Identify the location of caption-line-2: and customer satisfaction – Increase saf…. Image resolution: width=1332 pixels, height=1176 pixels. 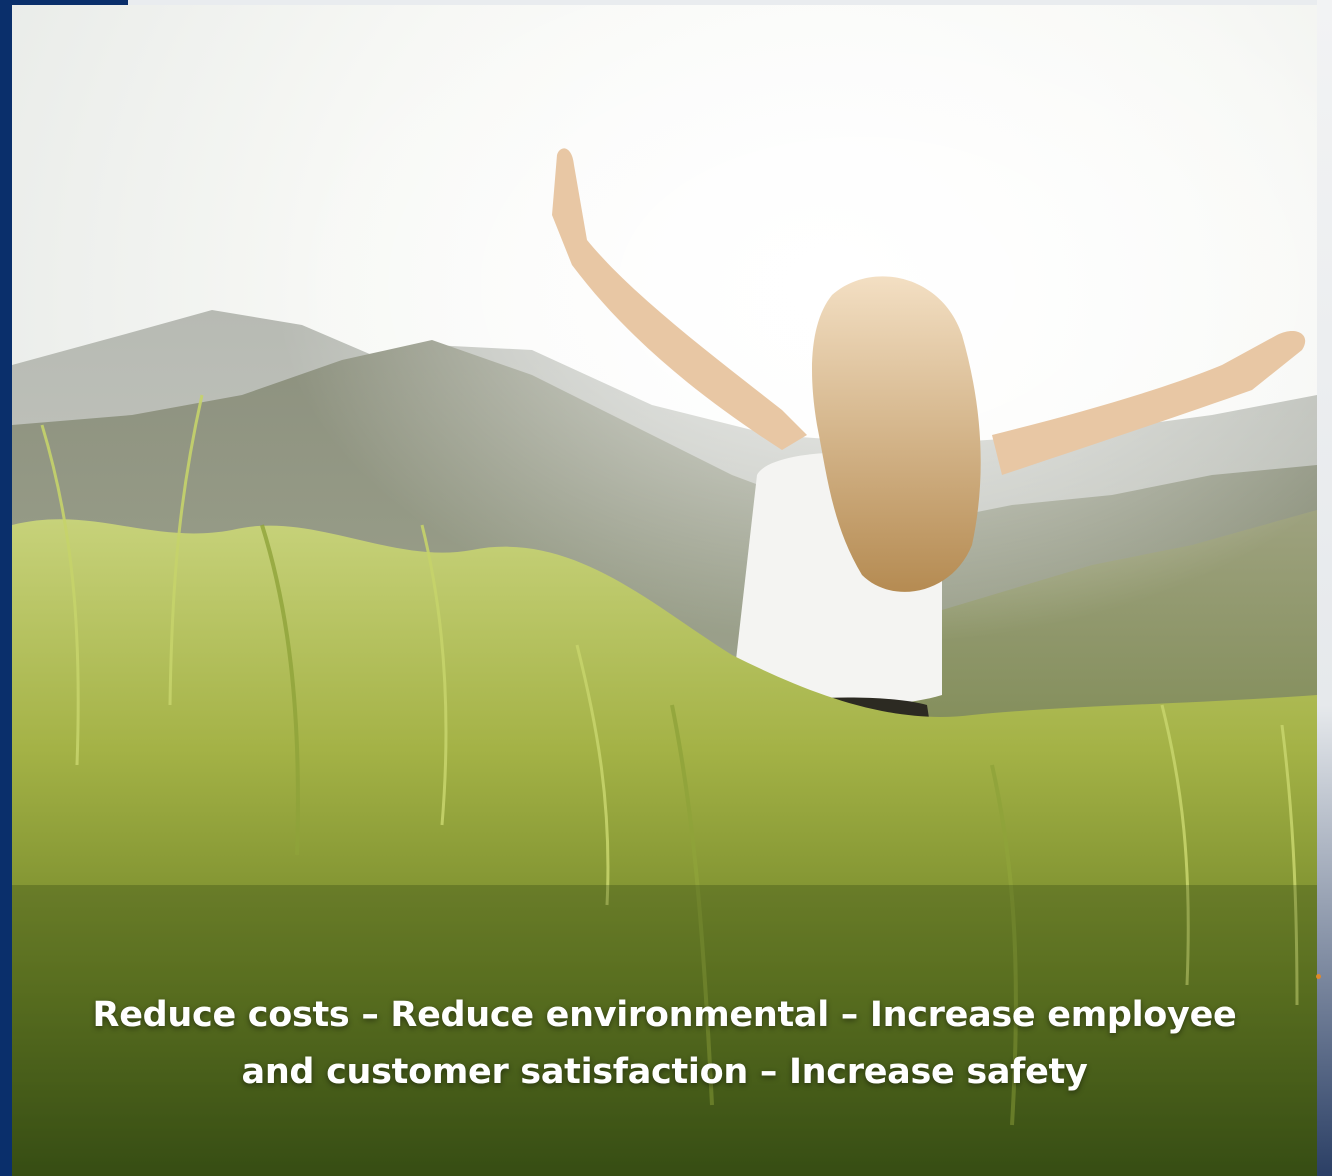
(664, 1072).